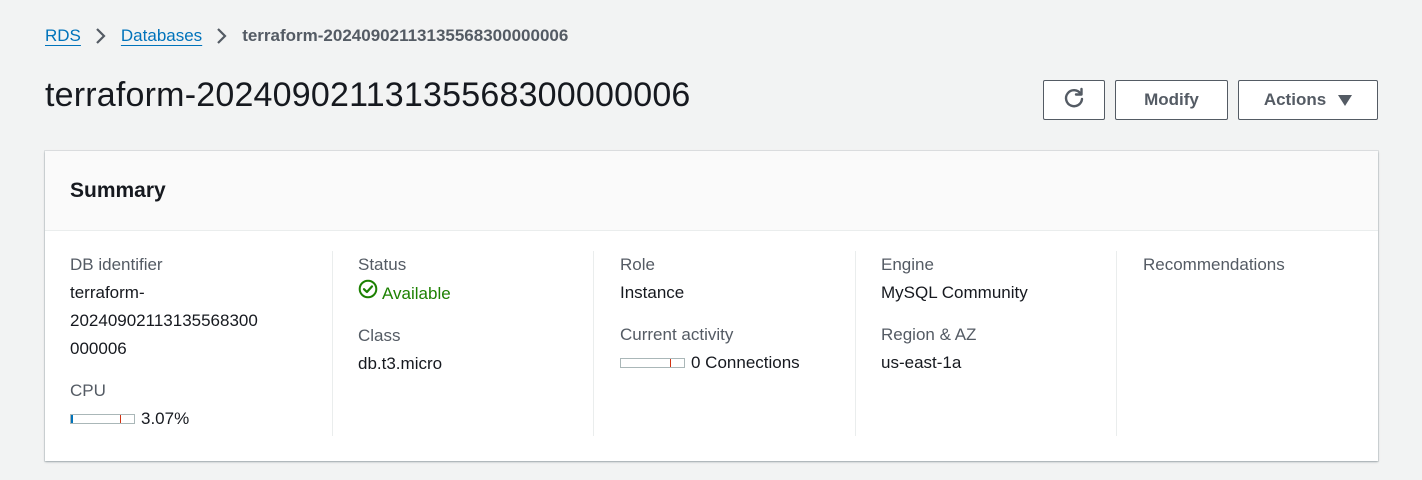 The image size is (1422, 480). Describe the element at coordinates (921, 362) in the screenshot. I see `region-value: us-east-1a` at that location.